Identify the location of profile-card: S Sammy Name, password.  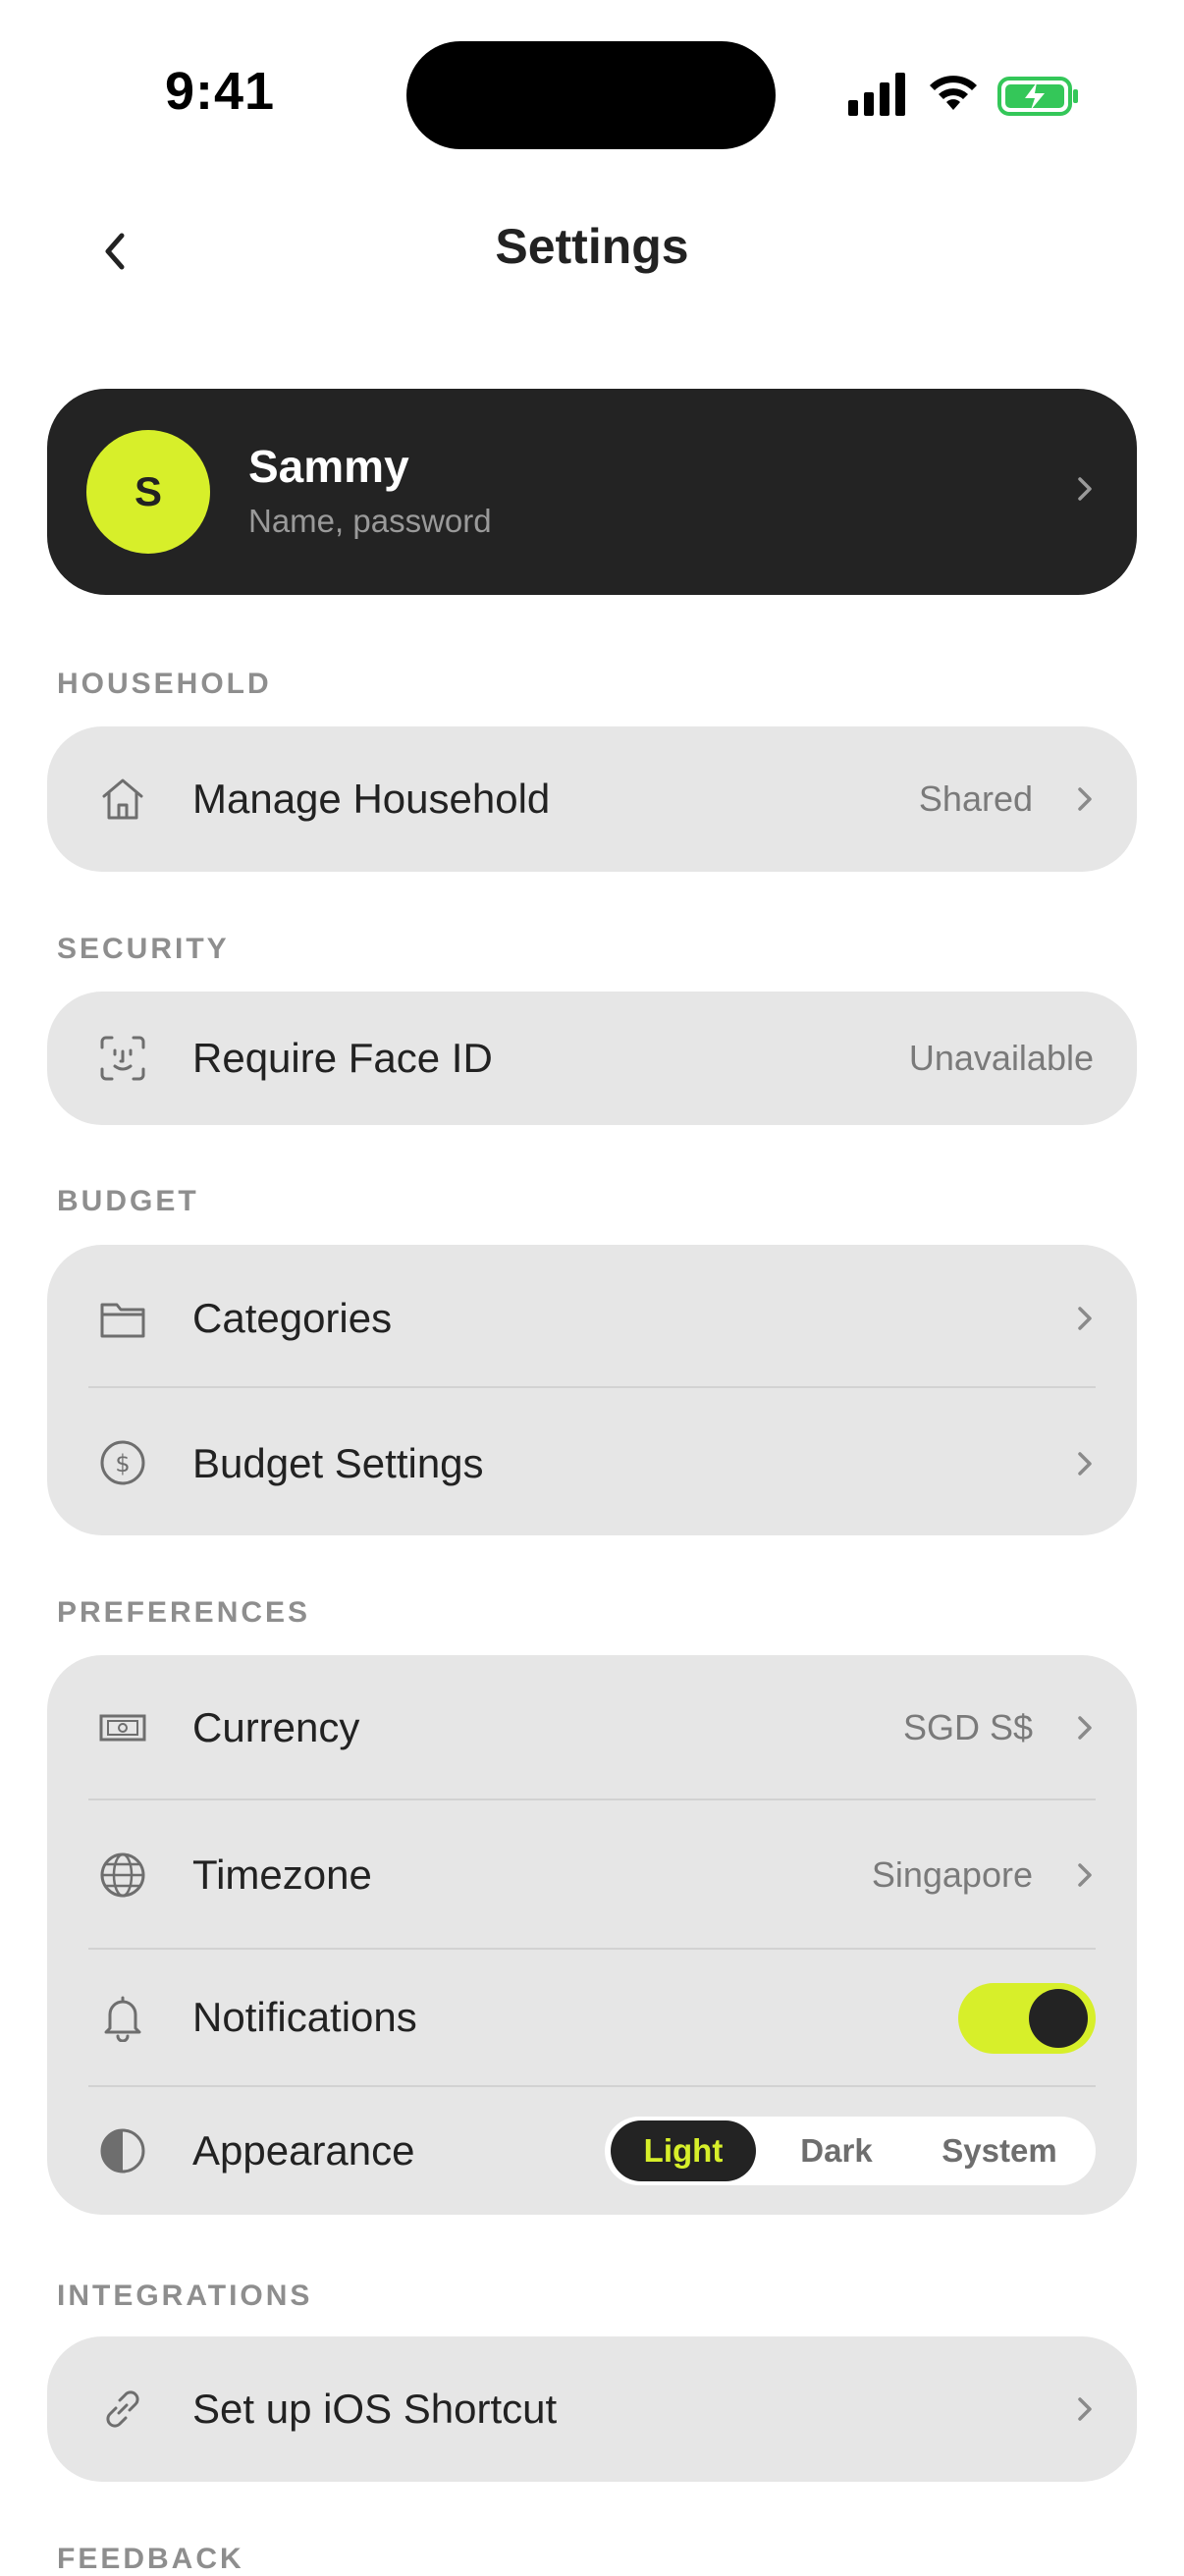
(592, 492).